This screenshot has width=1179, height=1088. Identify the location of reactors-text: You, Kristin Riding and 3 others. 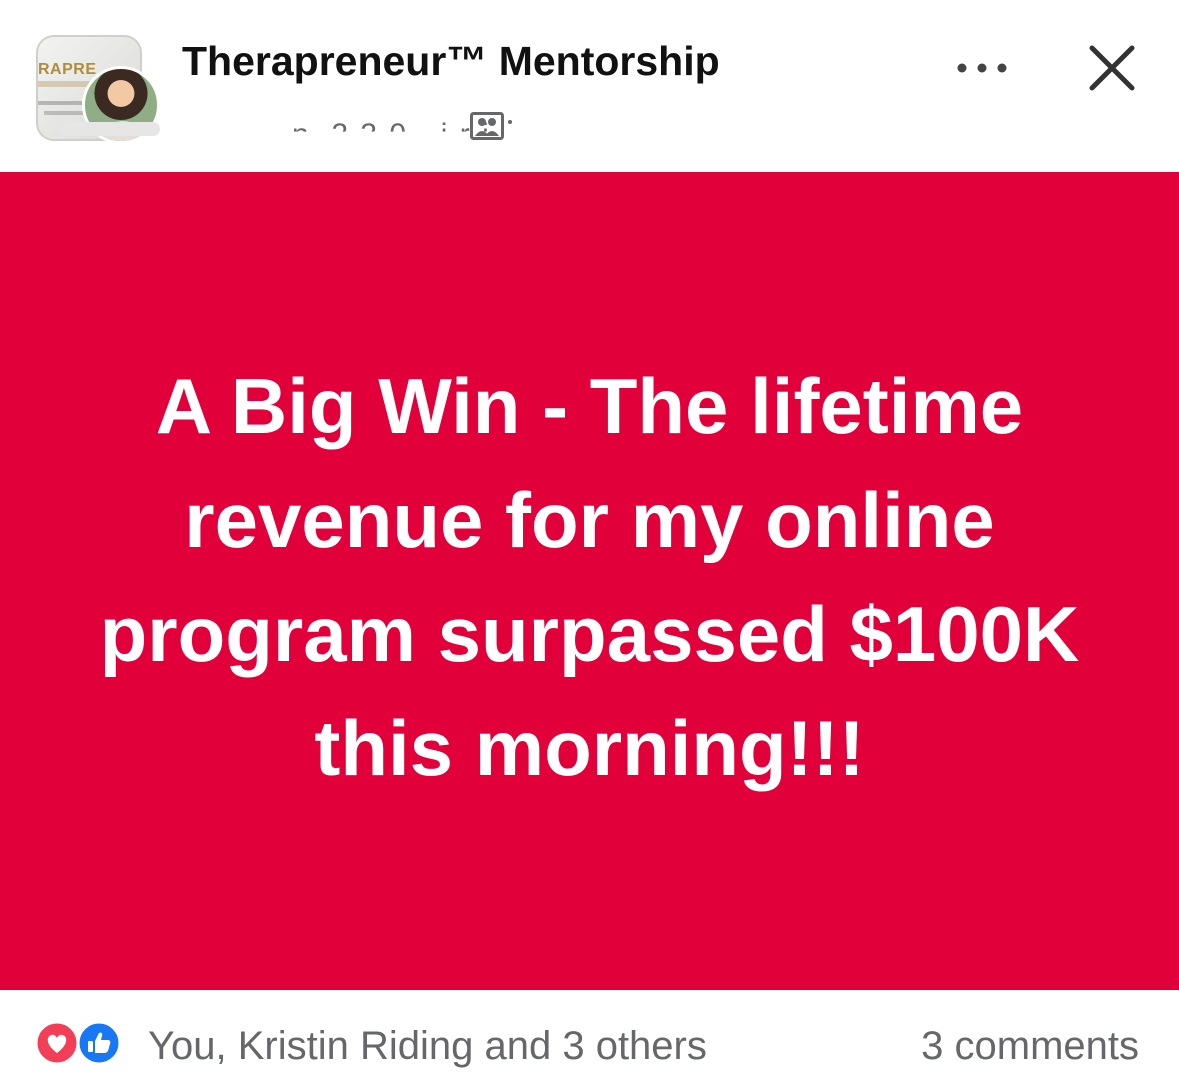
(427, 1046).